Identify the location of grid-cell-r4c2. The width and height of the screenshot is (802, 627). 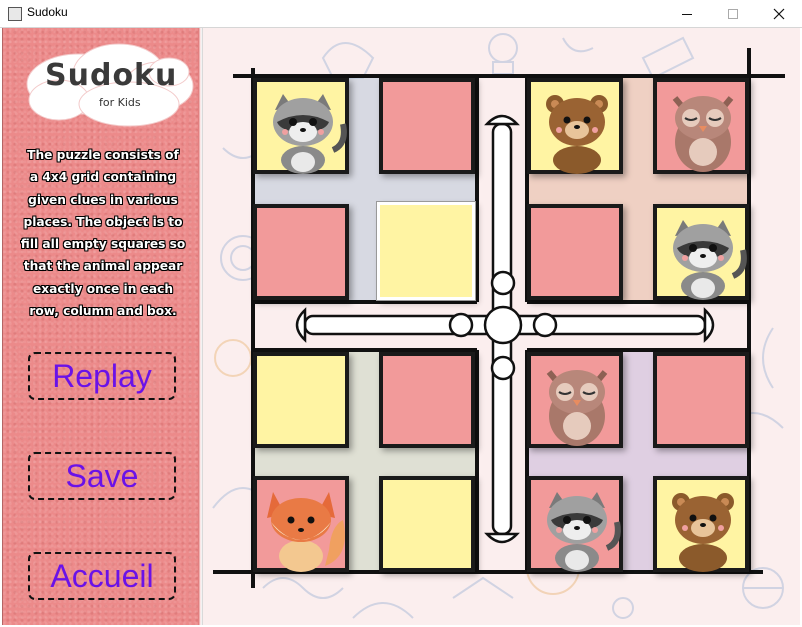
(427, 524).